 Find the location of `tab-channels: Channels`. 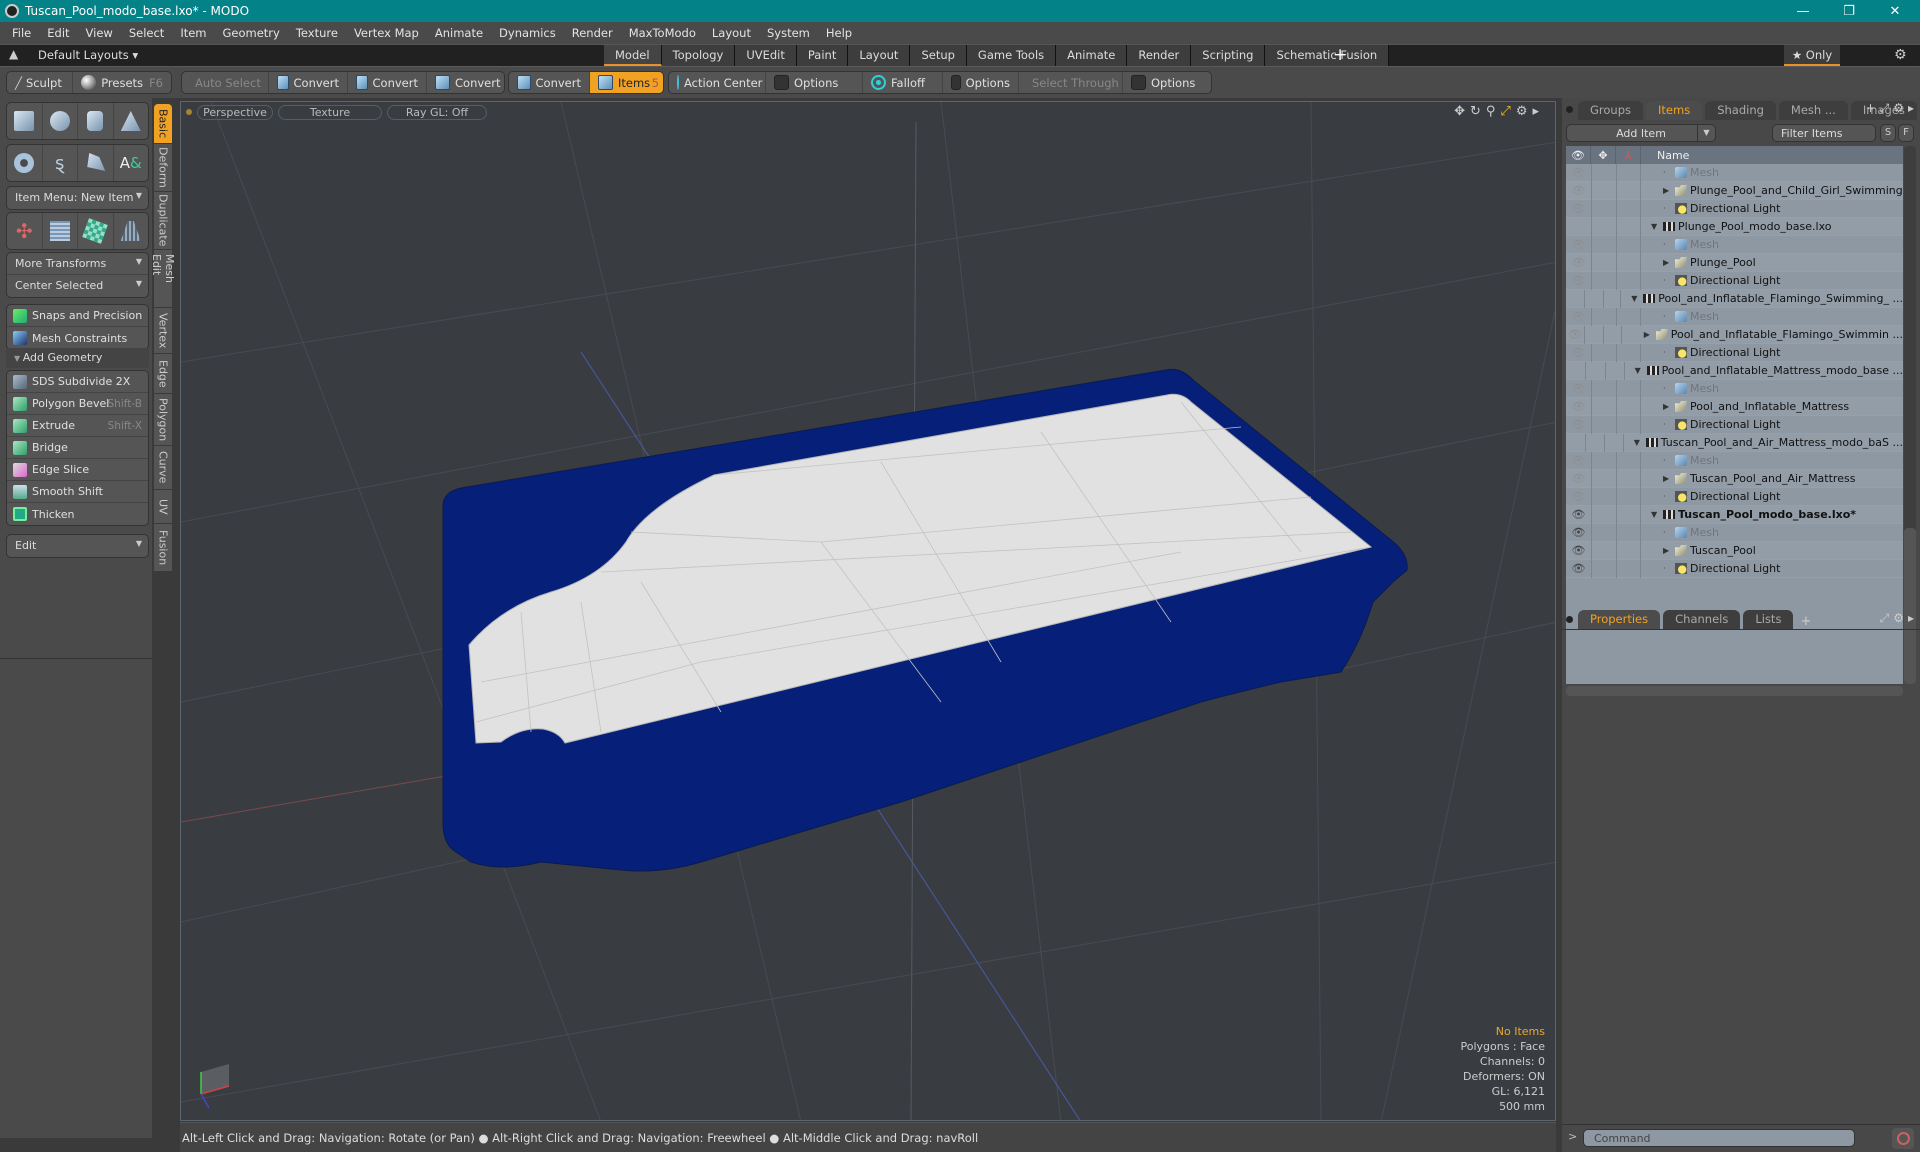

tab-channels: Channels is located at coordinates (1702, 619).